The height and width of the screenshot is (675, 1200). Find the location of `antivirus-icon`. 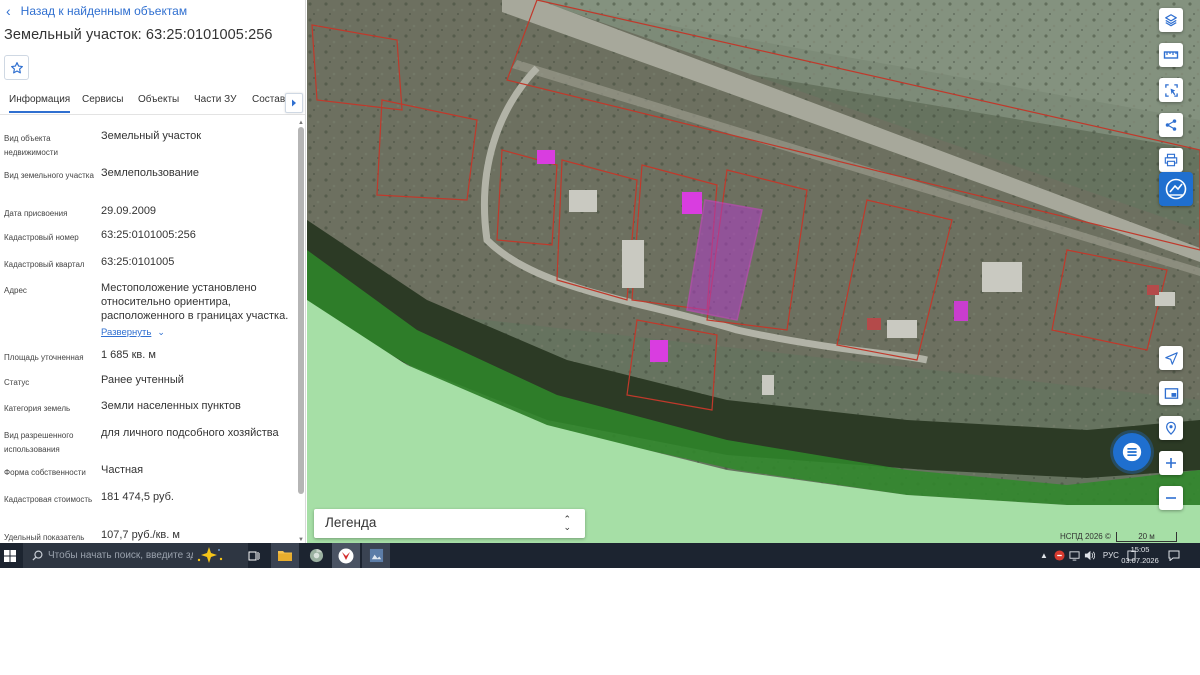

antivirus-icon is located at coordinates (1059, 555).